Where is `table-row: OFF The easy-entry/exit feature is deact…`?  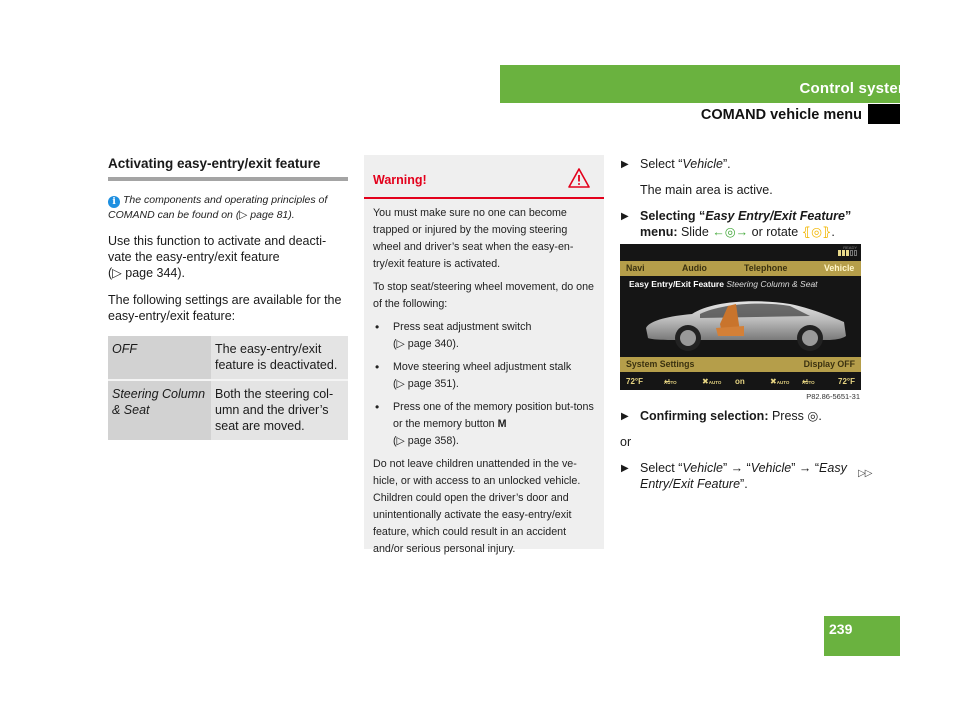
table-row: OFF The easy-entry/exit feature is deact… is located at coordinates (228, 358).